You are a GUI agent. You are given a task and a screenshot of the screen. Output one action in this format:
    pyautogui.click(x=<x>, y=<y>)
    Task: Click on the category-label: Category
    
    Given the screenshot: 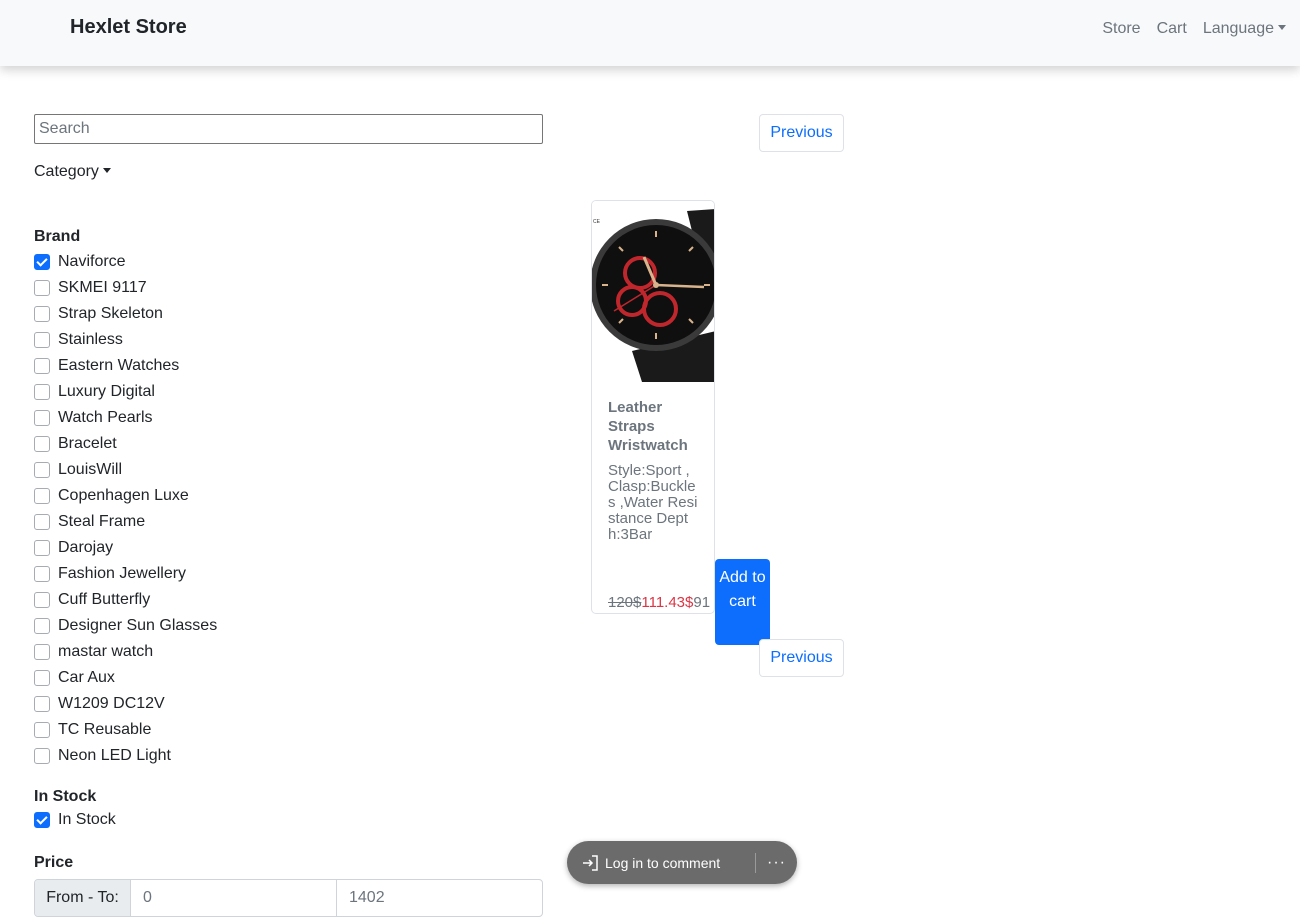 What is the action you would take?
    pyautogui.click(x=66, y=171)
    